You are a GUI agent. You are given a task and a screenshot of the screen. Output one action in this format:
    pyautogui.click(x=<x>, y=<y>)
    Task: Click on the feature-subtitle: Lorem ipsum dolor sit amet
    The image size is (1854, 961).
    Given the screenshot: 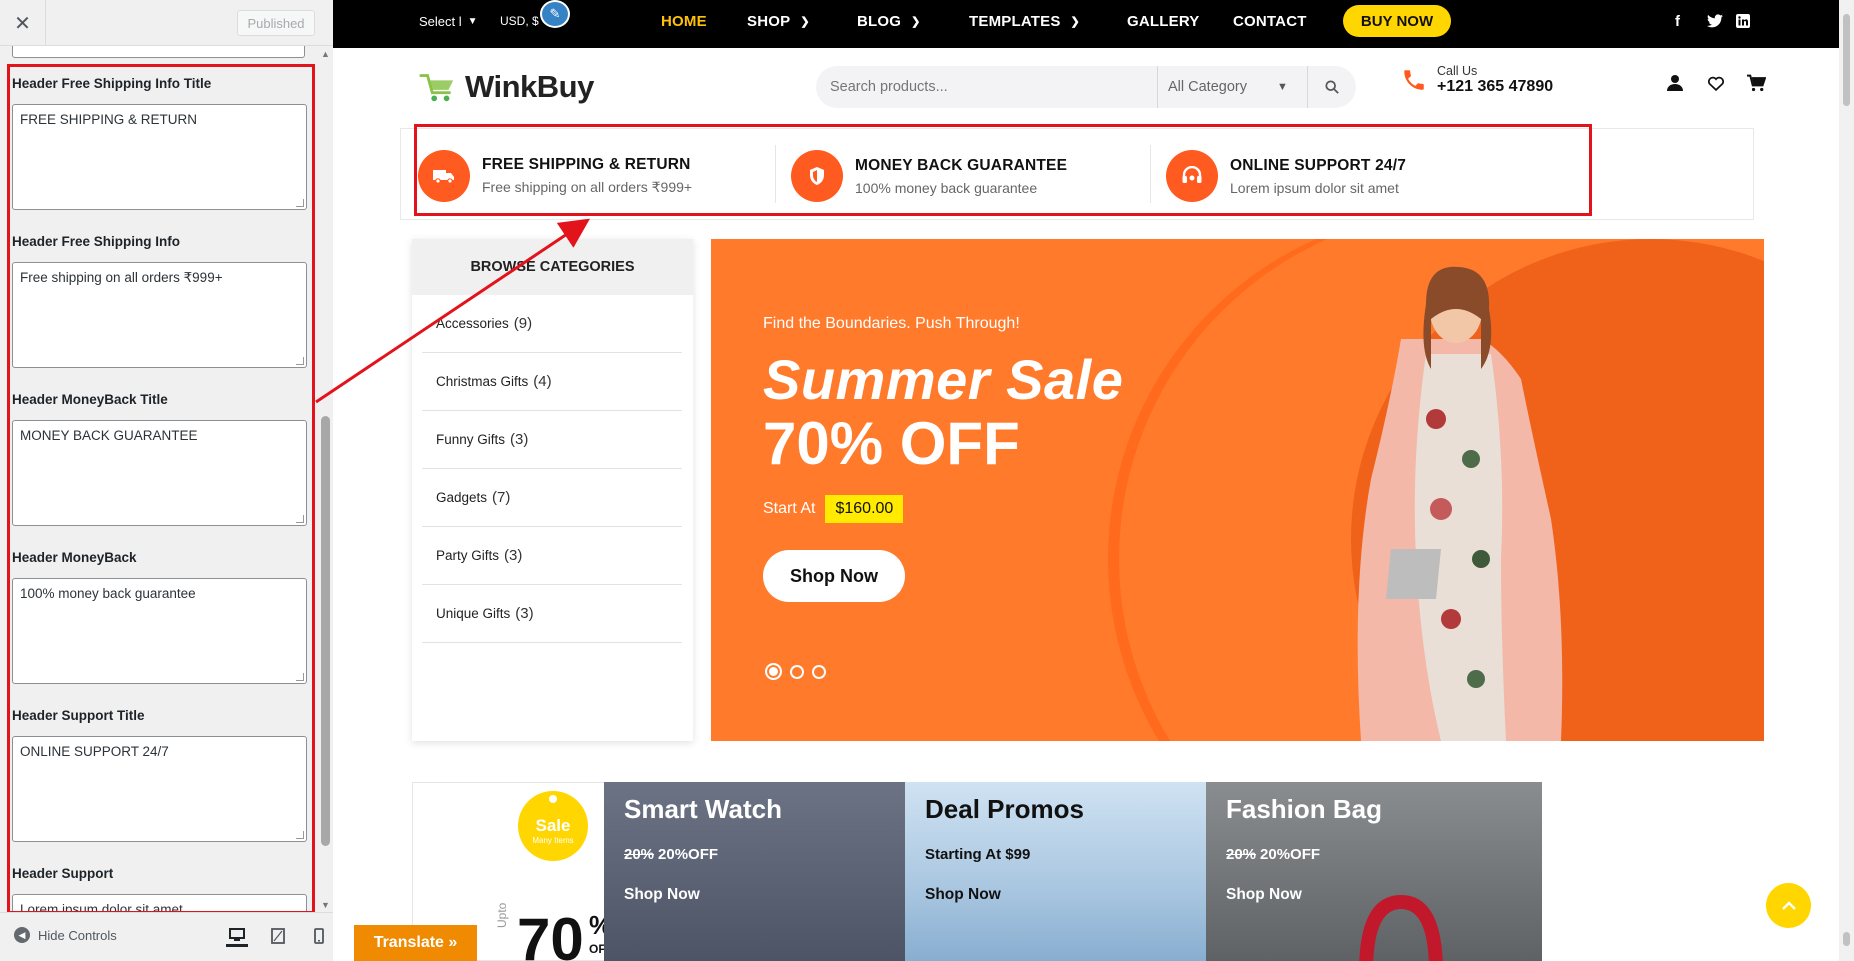 What is the action you would take?
    pyautogui.click(x=1314, y=187)
    